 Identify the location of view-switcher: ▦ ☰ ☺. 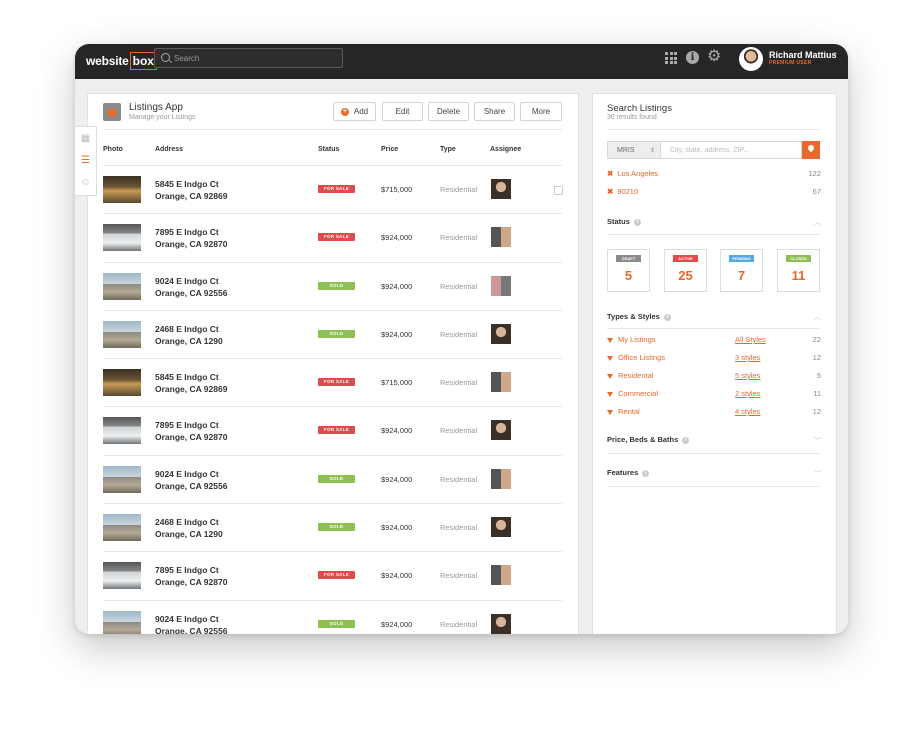
(86, 161).